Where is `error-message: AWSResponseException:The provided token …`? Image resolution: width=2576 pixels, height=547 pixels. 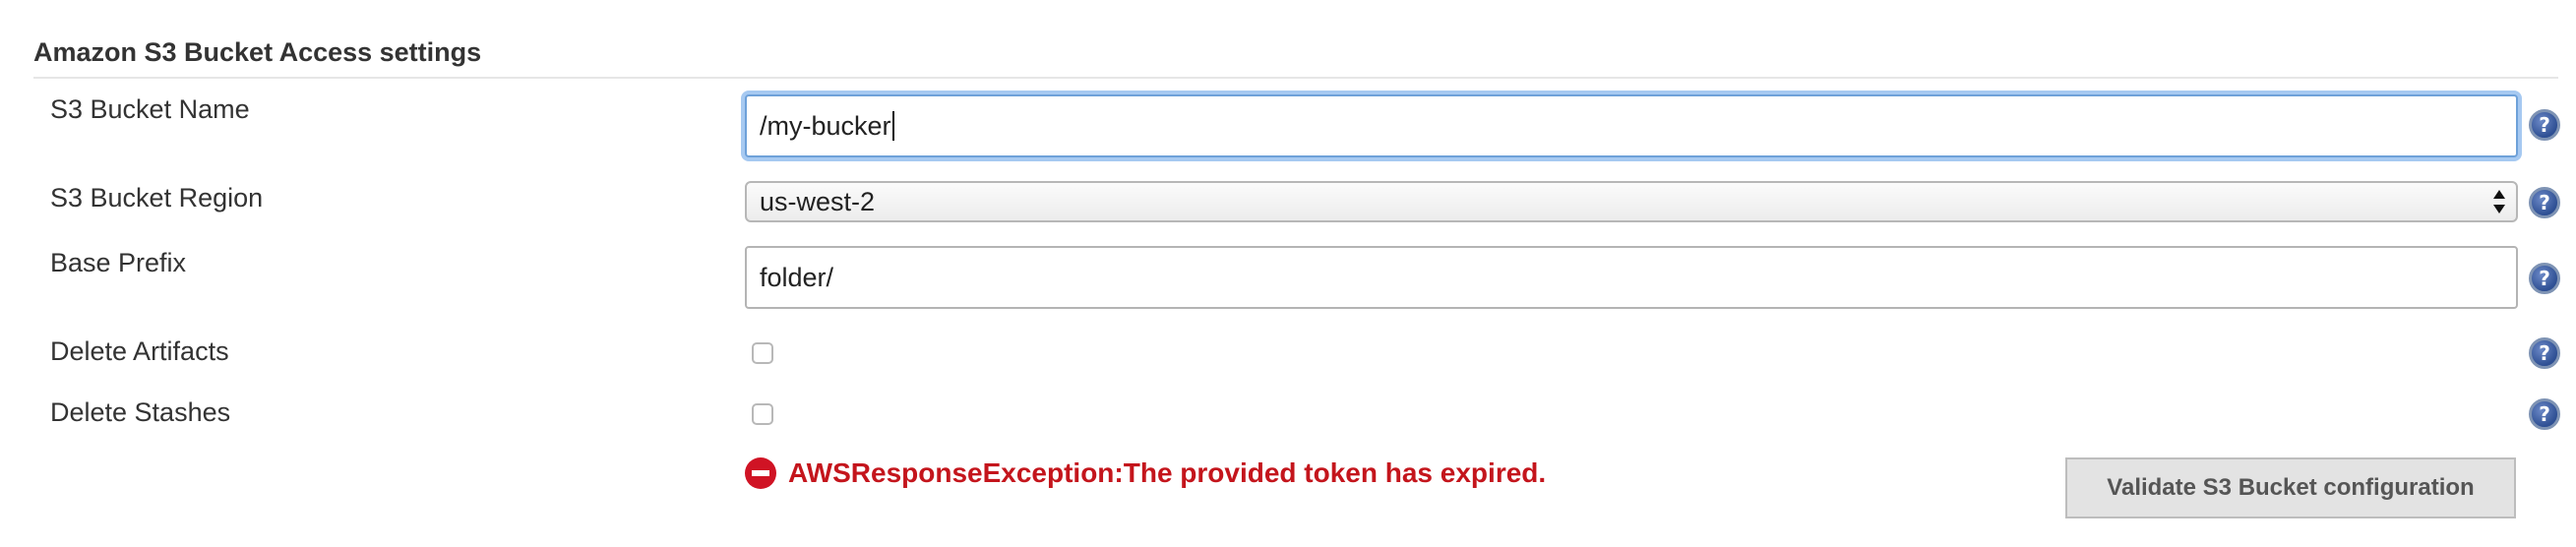
error-message: AWSResponseException:The provided token … is located at coordinates (1167, 472).